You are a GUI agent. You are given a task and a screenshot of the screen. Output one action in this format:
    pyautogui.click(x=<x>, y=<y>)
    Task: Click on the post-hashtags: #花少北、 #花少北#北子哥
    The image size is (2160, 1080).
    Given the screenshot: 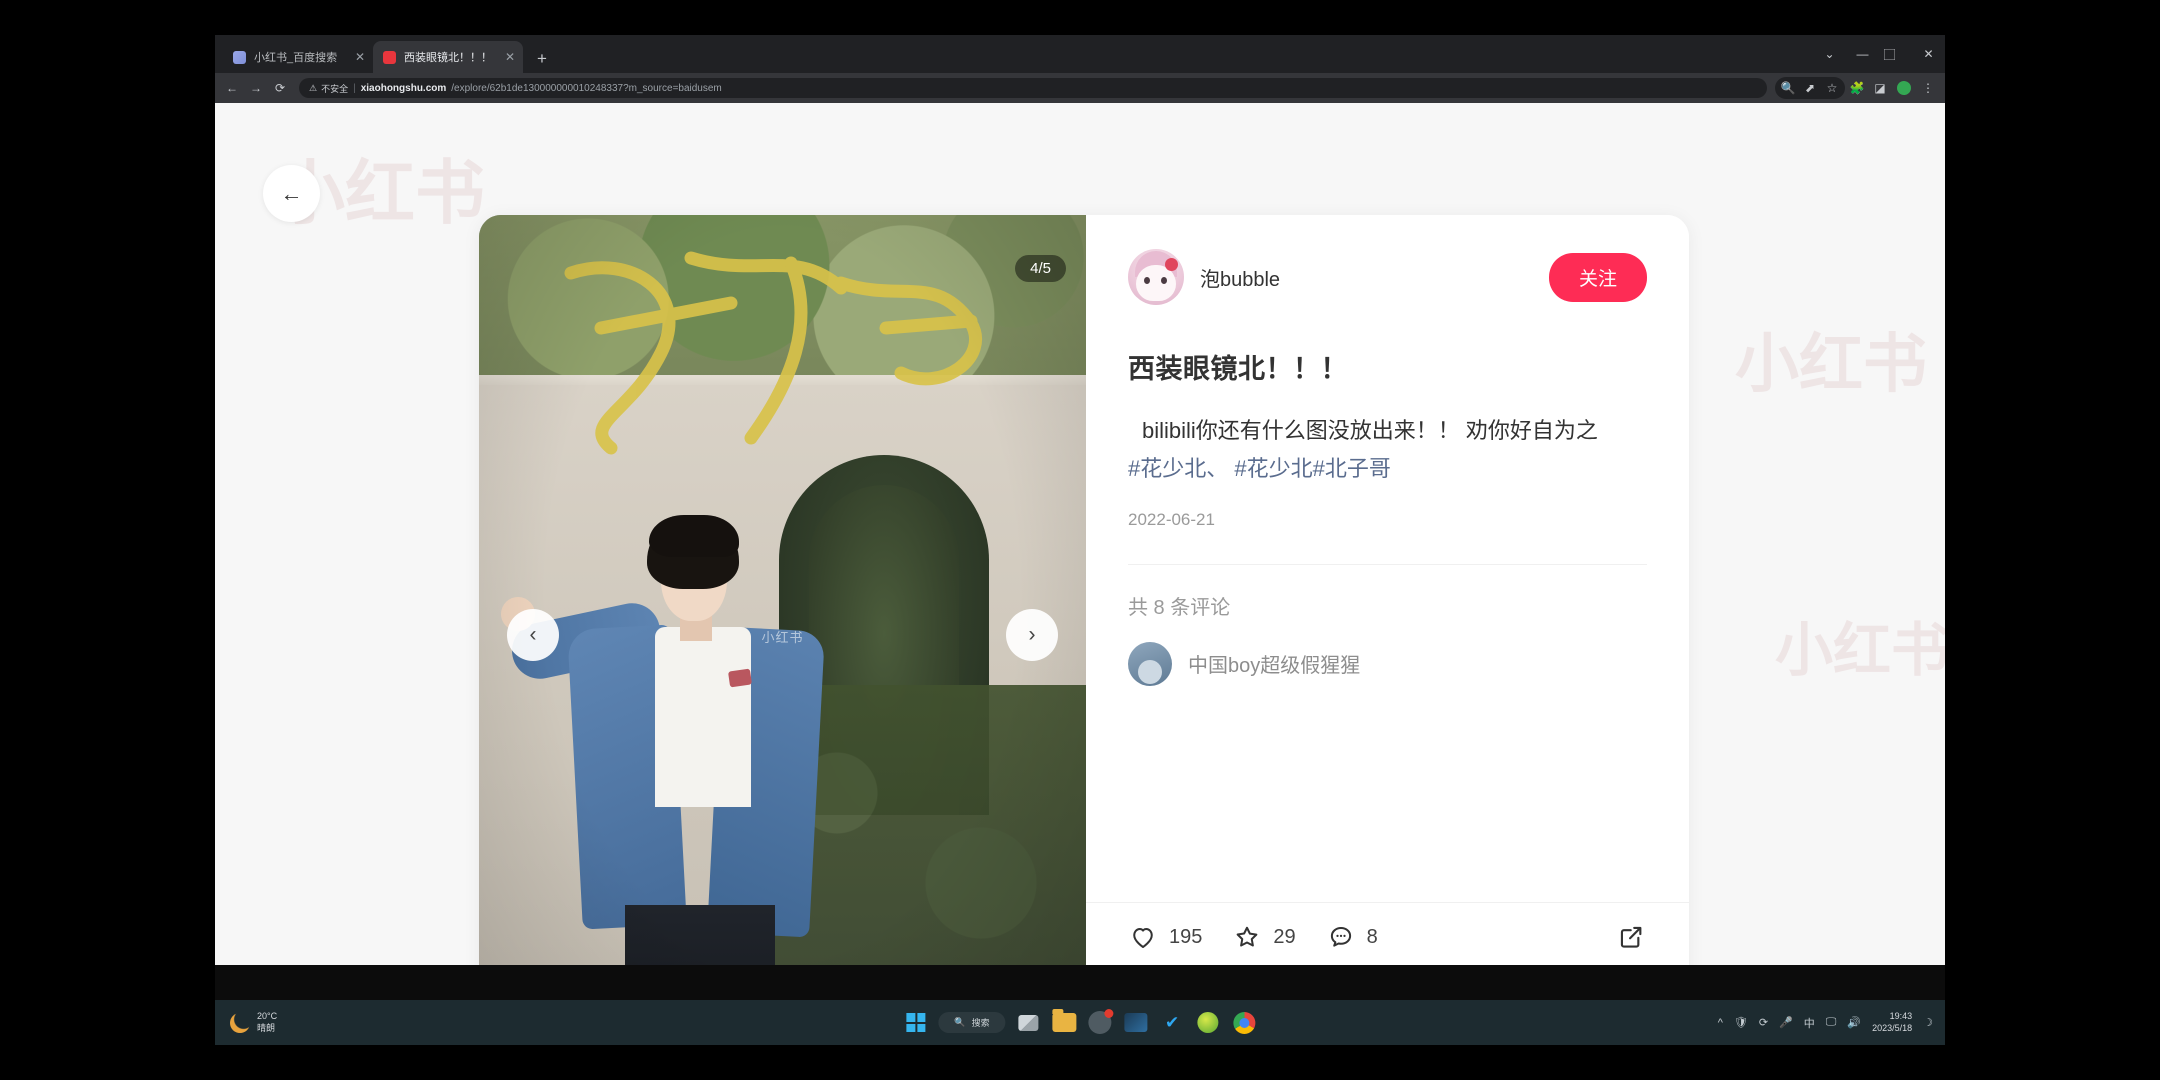 What is the action you would take?
    pyautogui.click(x=1387, y=468)
    